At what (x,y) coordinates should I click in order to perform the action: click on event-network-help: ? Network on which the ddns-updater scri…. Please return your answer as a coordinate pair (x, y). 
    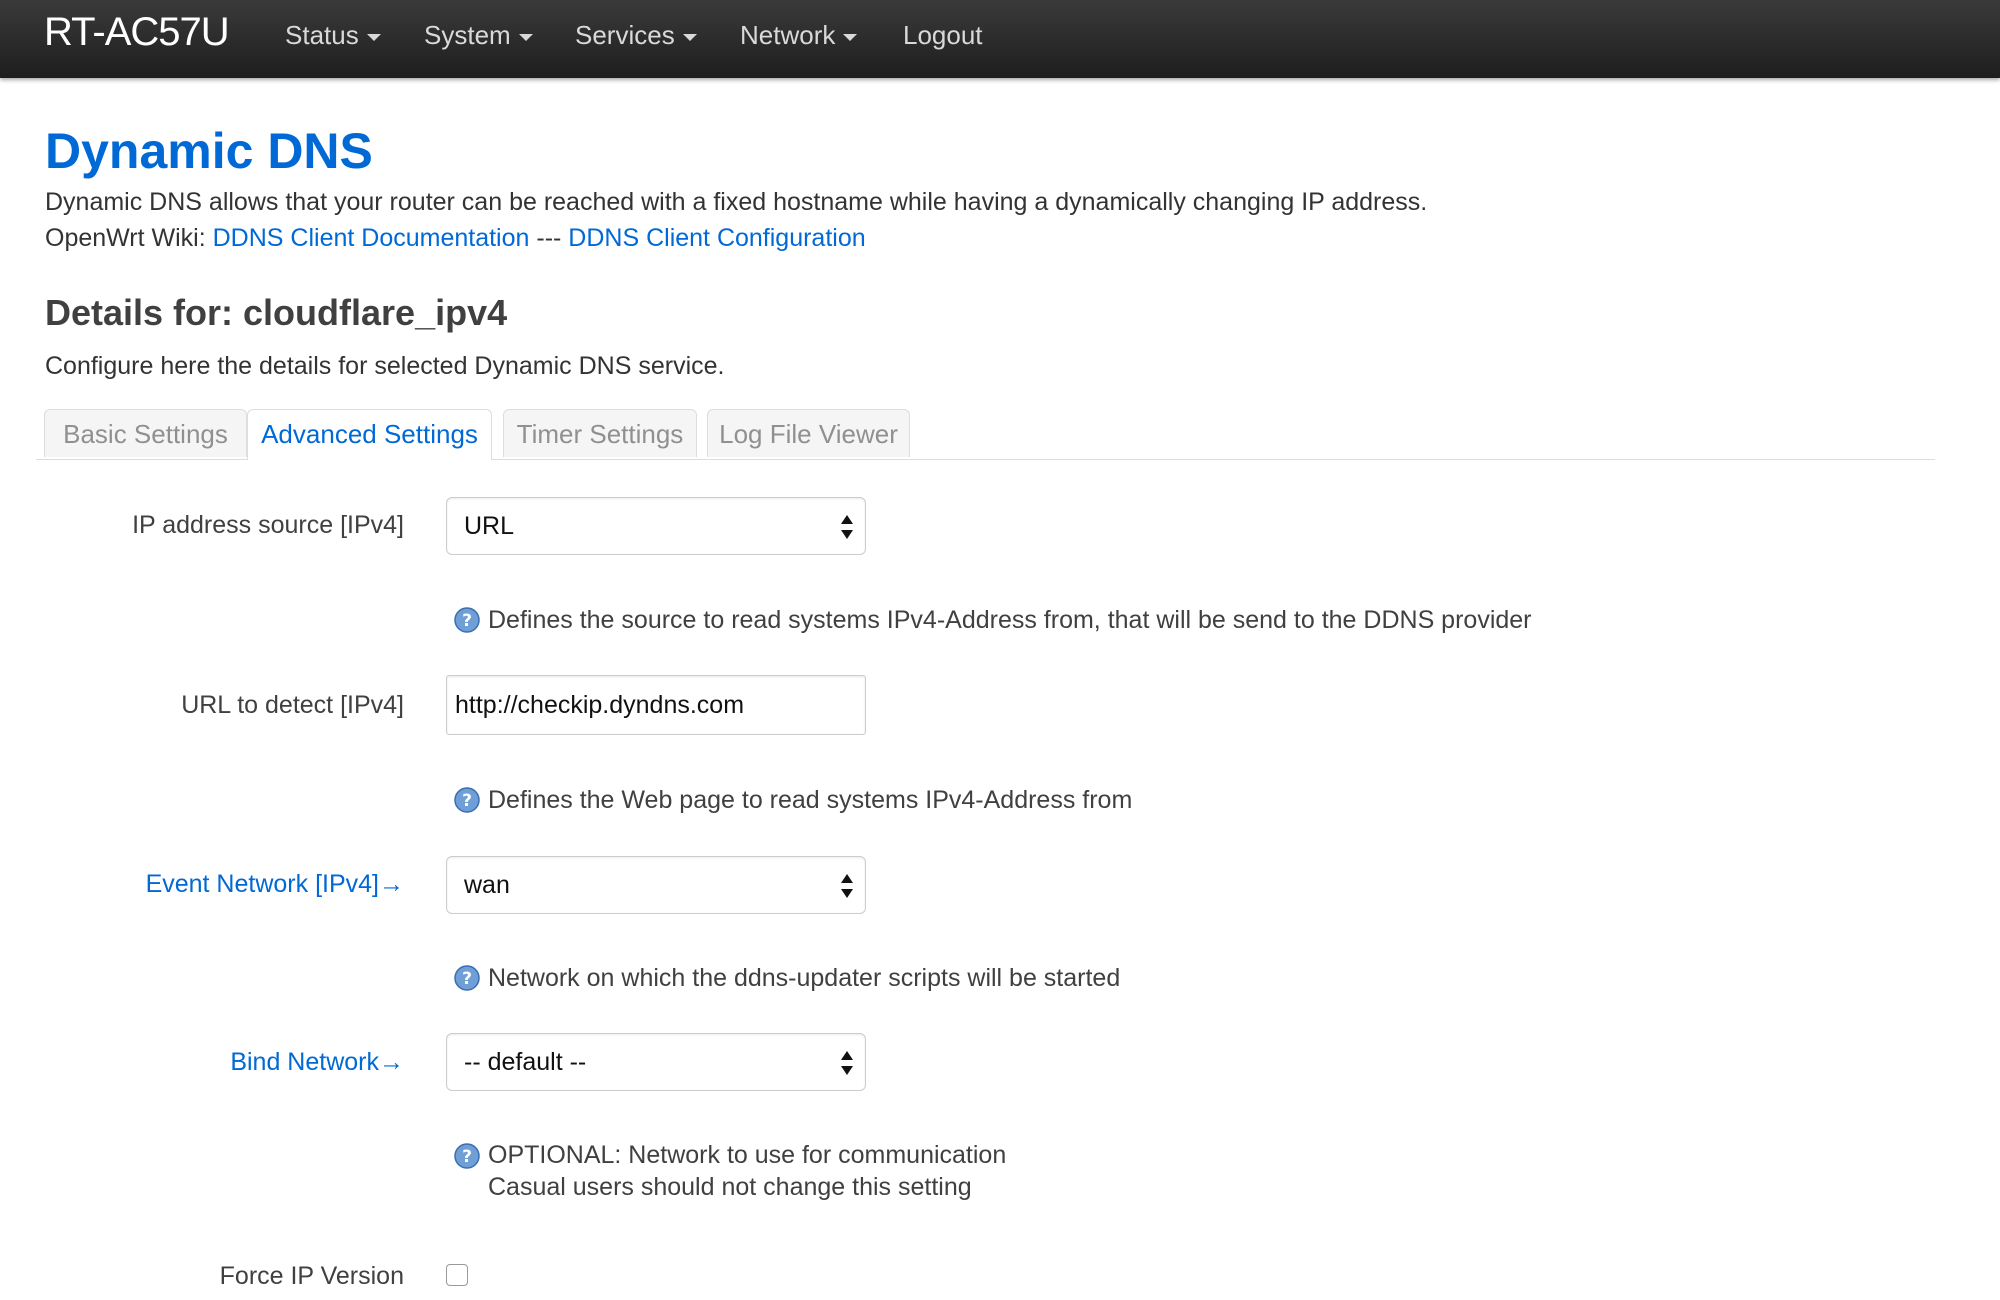
    Looking at the image, I should click on (787, 978).